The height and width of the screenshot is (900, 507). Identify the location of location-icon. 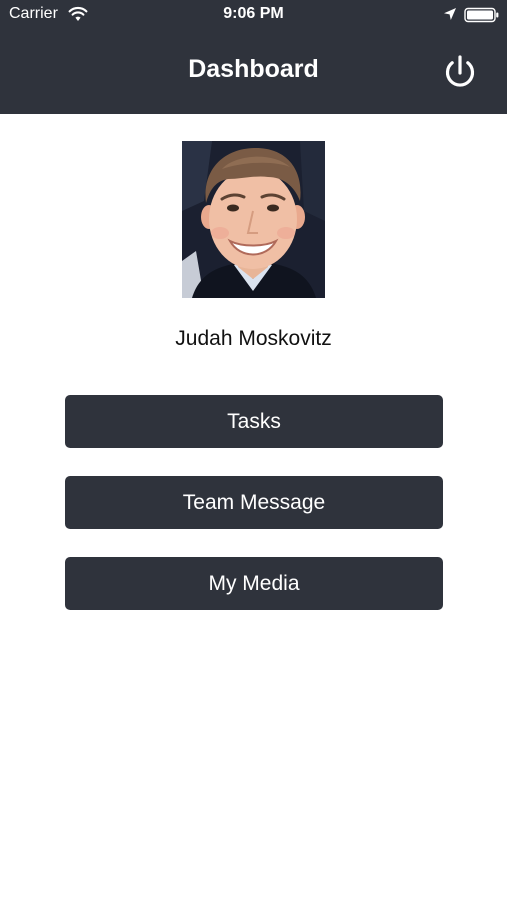
(450, 14).